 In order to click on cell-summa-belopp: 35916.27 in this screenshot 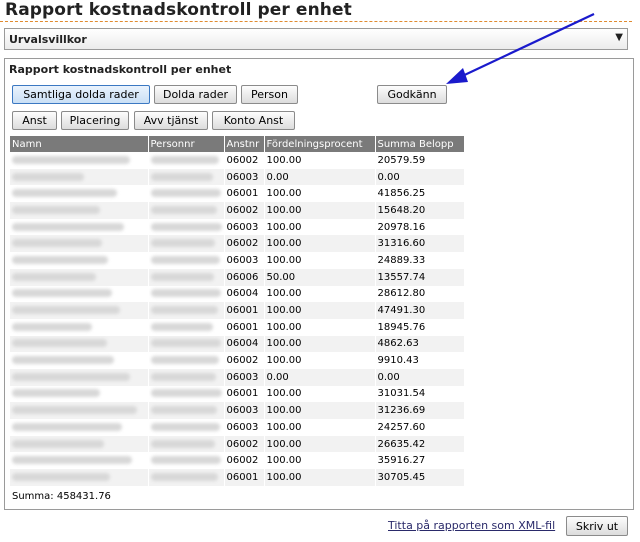, I will do `click(420, 461)`.